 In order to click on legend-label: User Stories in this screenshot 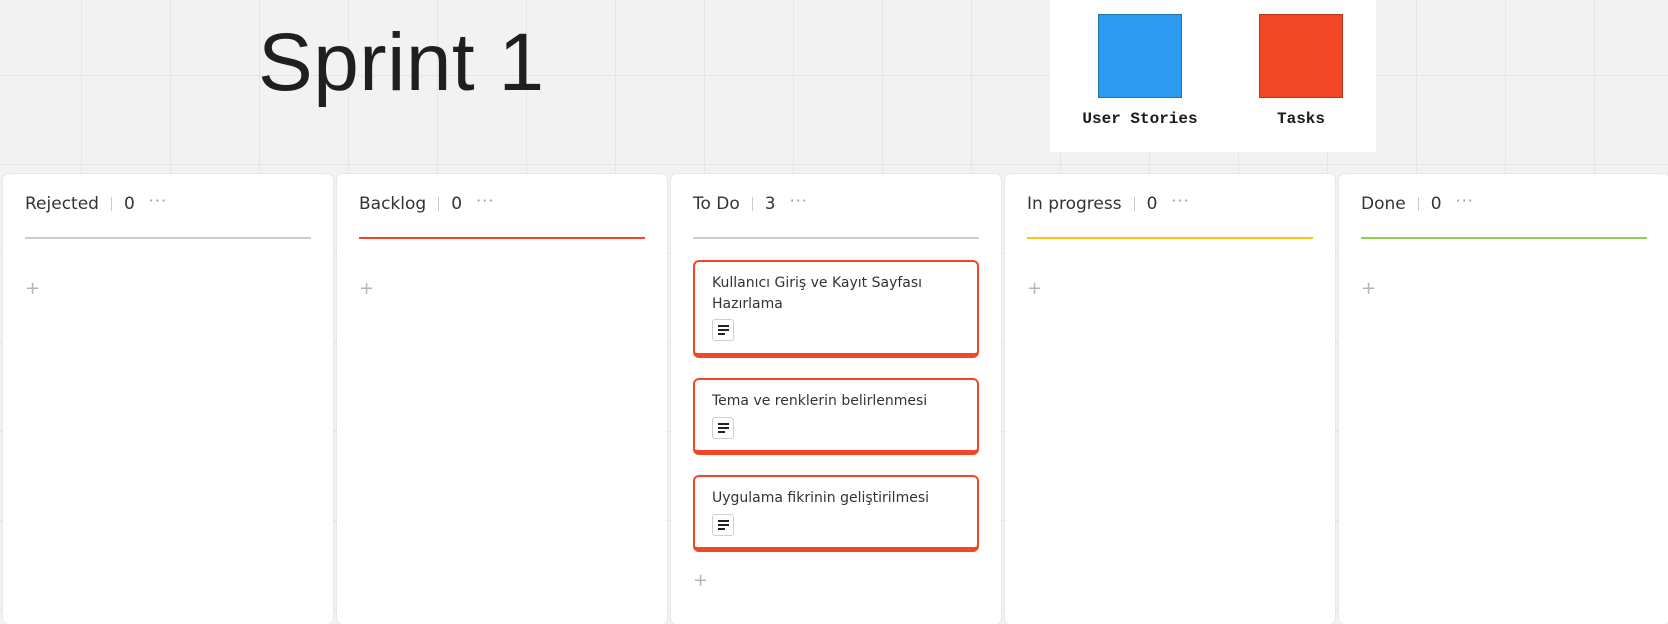, I will do `click(1140, 119)`.